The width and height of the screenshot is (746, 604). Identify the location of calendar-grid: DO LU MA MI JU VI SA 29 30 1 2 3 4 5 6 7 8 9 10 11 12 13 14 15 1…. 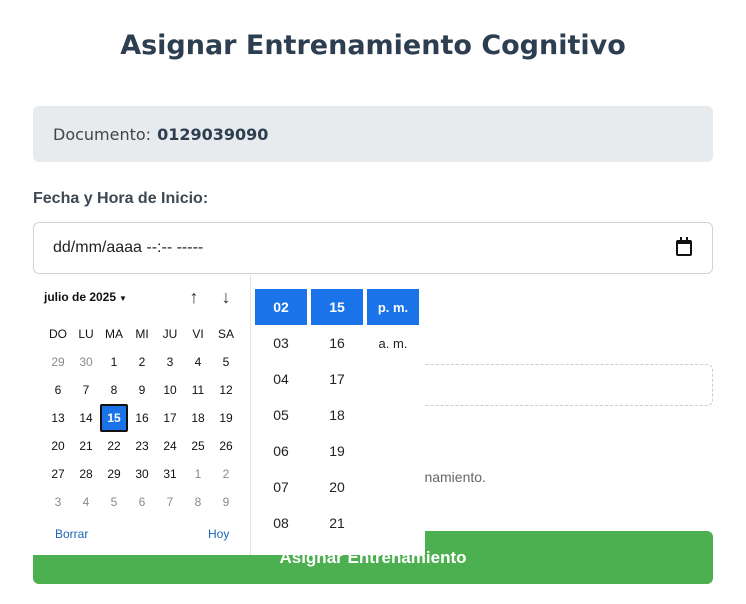
(142, 418).